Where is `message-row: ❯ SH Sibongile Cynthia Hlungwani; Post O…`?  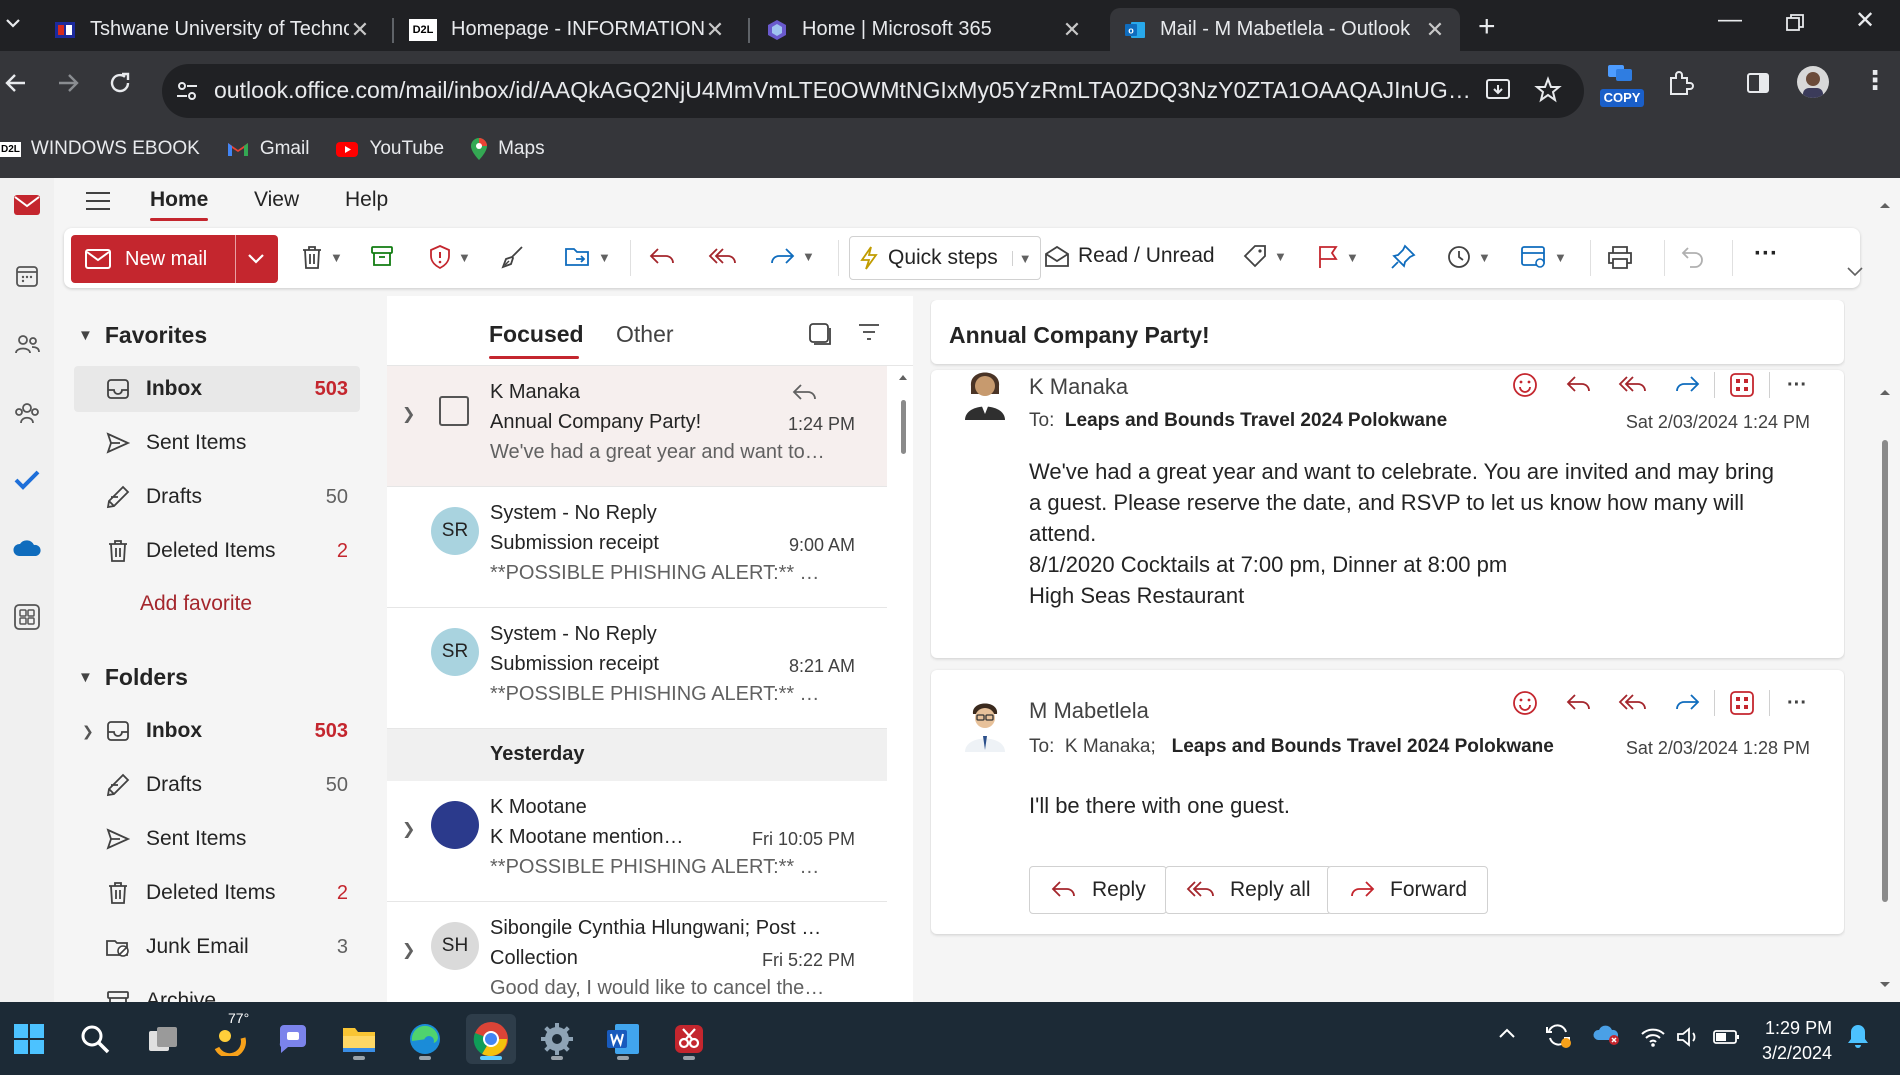
message-row: ❯ SH Sibongile Cynthia Hlungwani; Post O… is located at coordinates (637, 952).